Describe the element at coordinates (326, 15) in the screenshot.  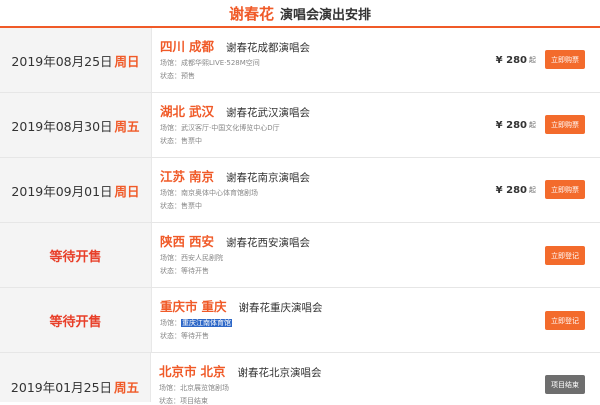
I see `page-subtitle: 演唱会演出安排` at that location.